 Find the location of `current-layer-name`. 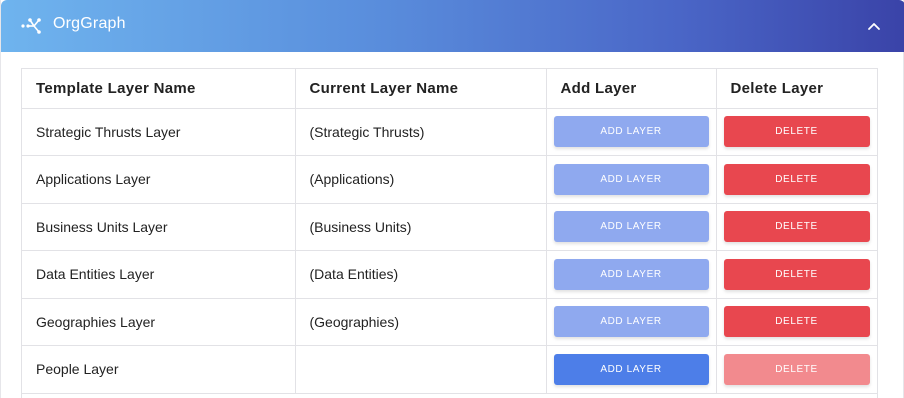

current-layer-name is located at coordinates (421, 369).